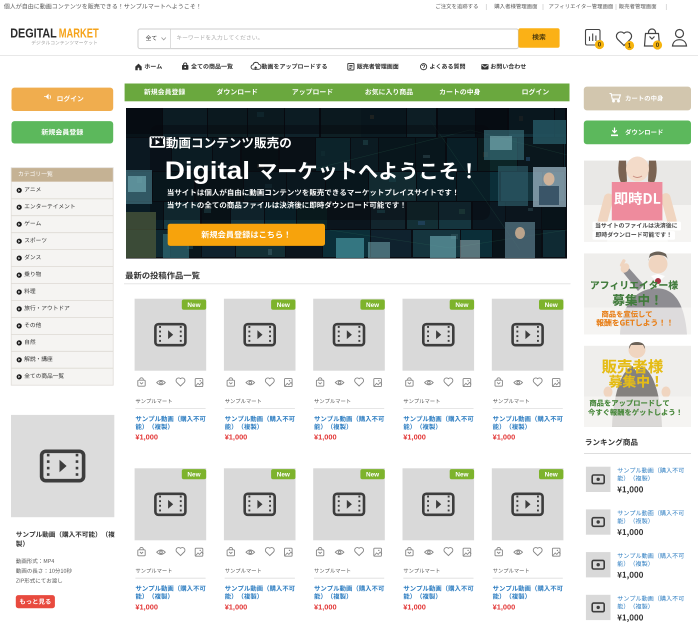 The height and width of the screenshot is (623, 698). I want to click on svg-text: DEGITAL, so click(33, 32).